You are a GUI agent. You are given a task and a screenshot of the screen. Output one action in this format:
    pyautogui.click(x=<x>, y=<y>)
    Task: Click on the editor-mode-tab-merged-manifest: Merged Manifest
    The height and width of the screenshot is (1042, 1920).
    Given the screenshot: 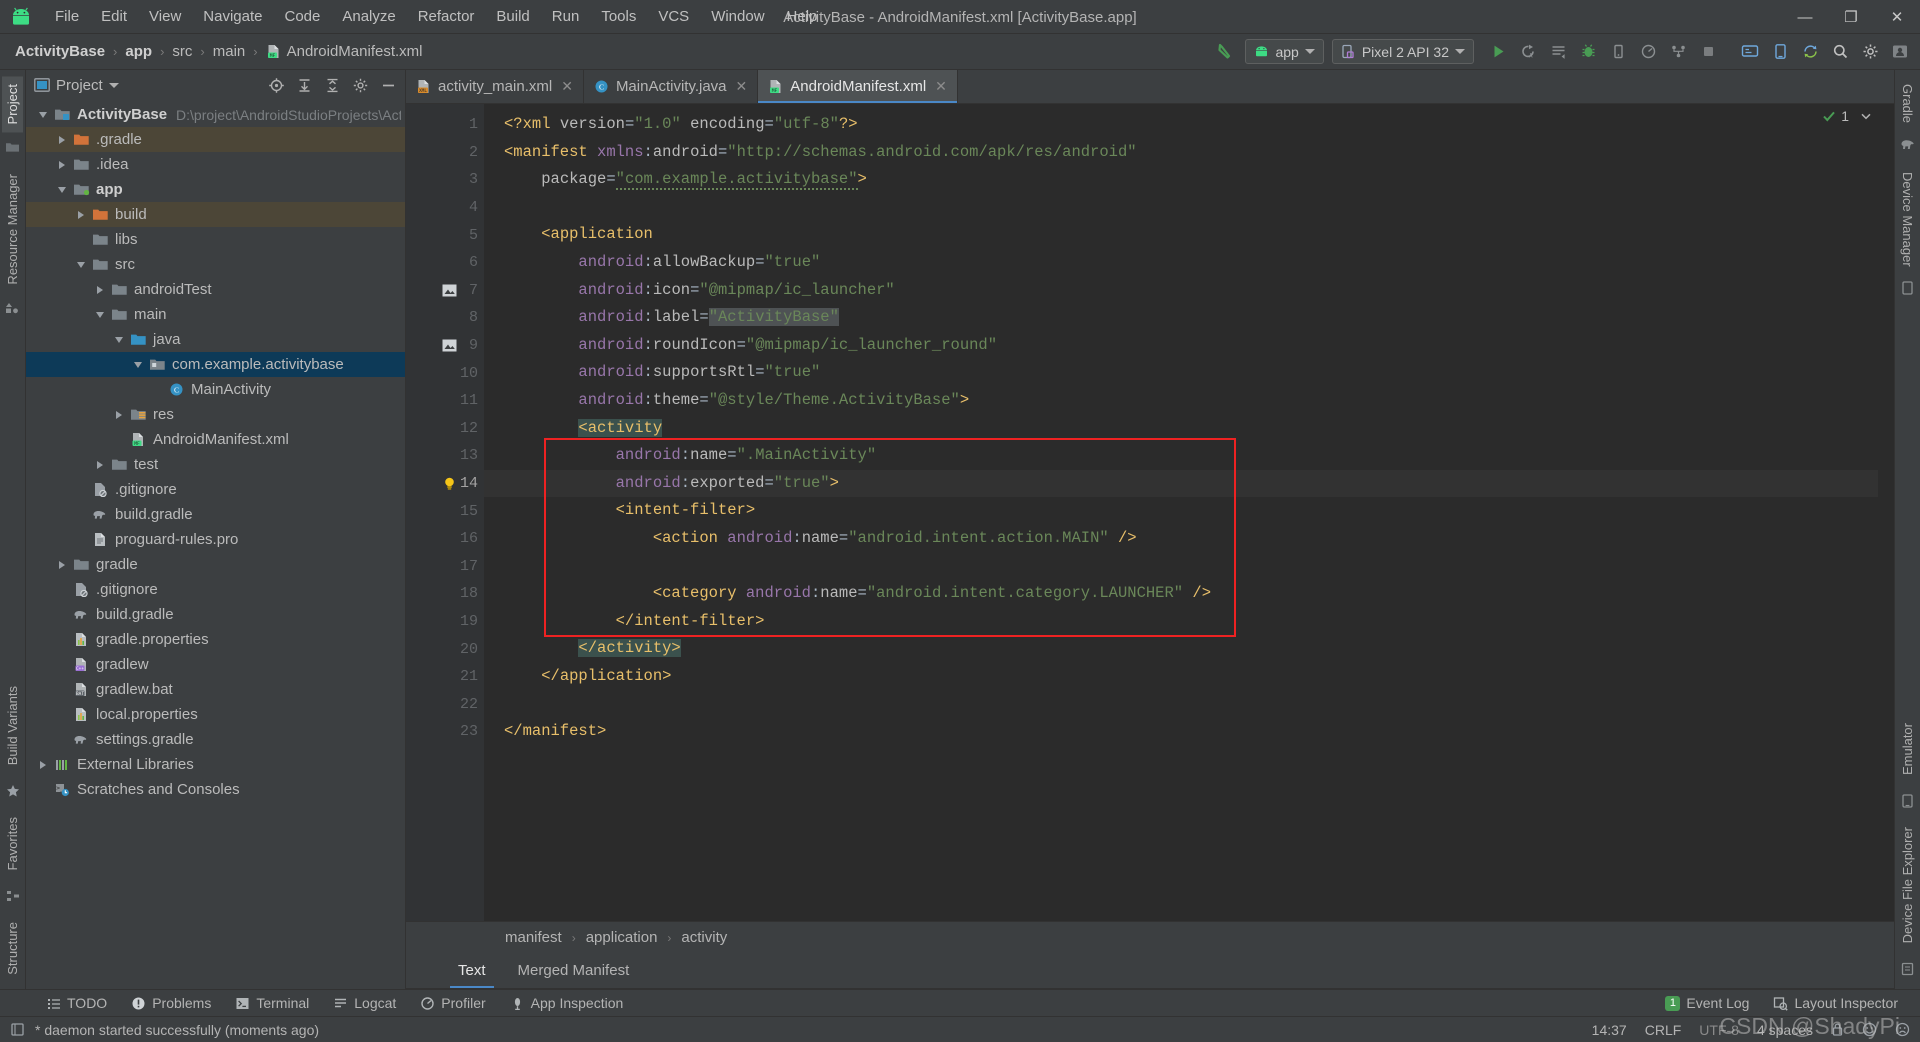 What is the action you would take?
    pyautogui.click(x=574, y=970)
    